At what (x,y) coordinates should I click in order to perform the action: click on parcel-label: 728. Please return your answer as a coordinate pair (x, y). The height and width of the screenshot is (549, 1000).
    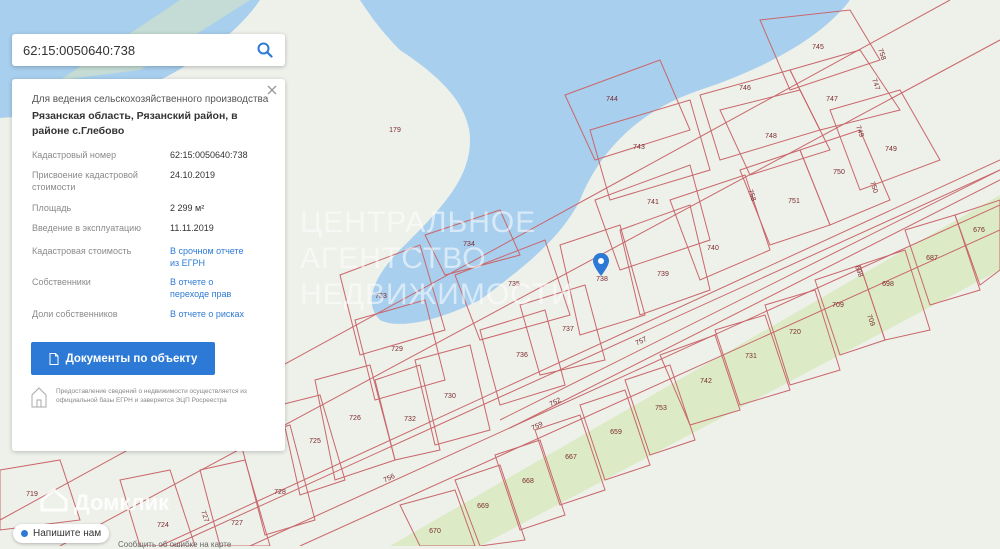
    Looking at the image, I should click on (280, 492).